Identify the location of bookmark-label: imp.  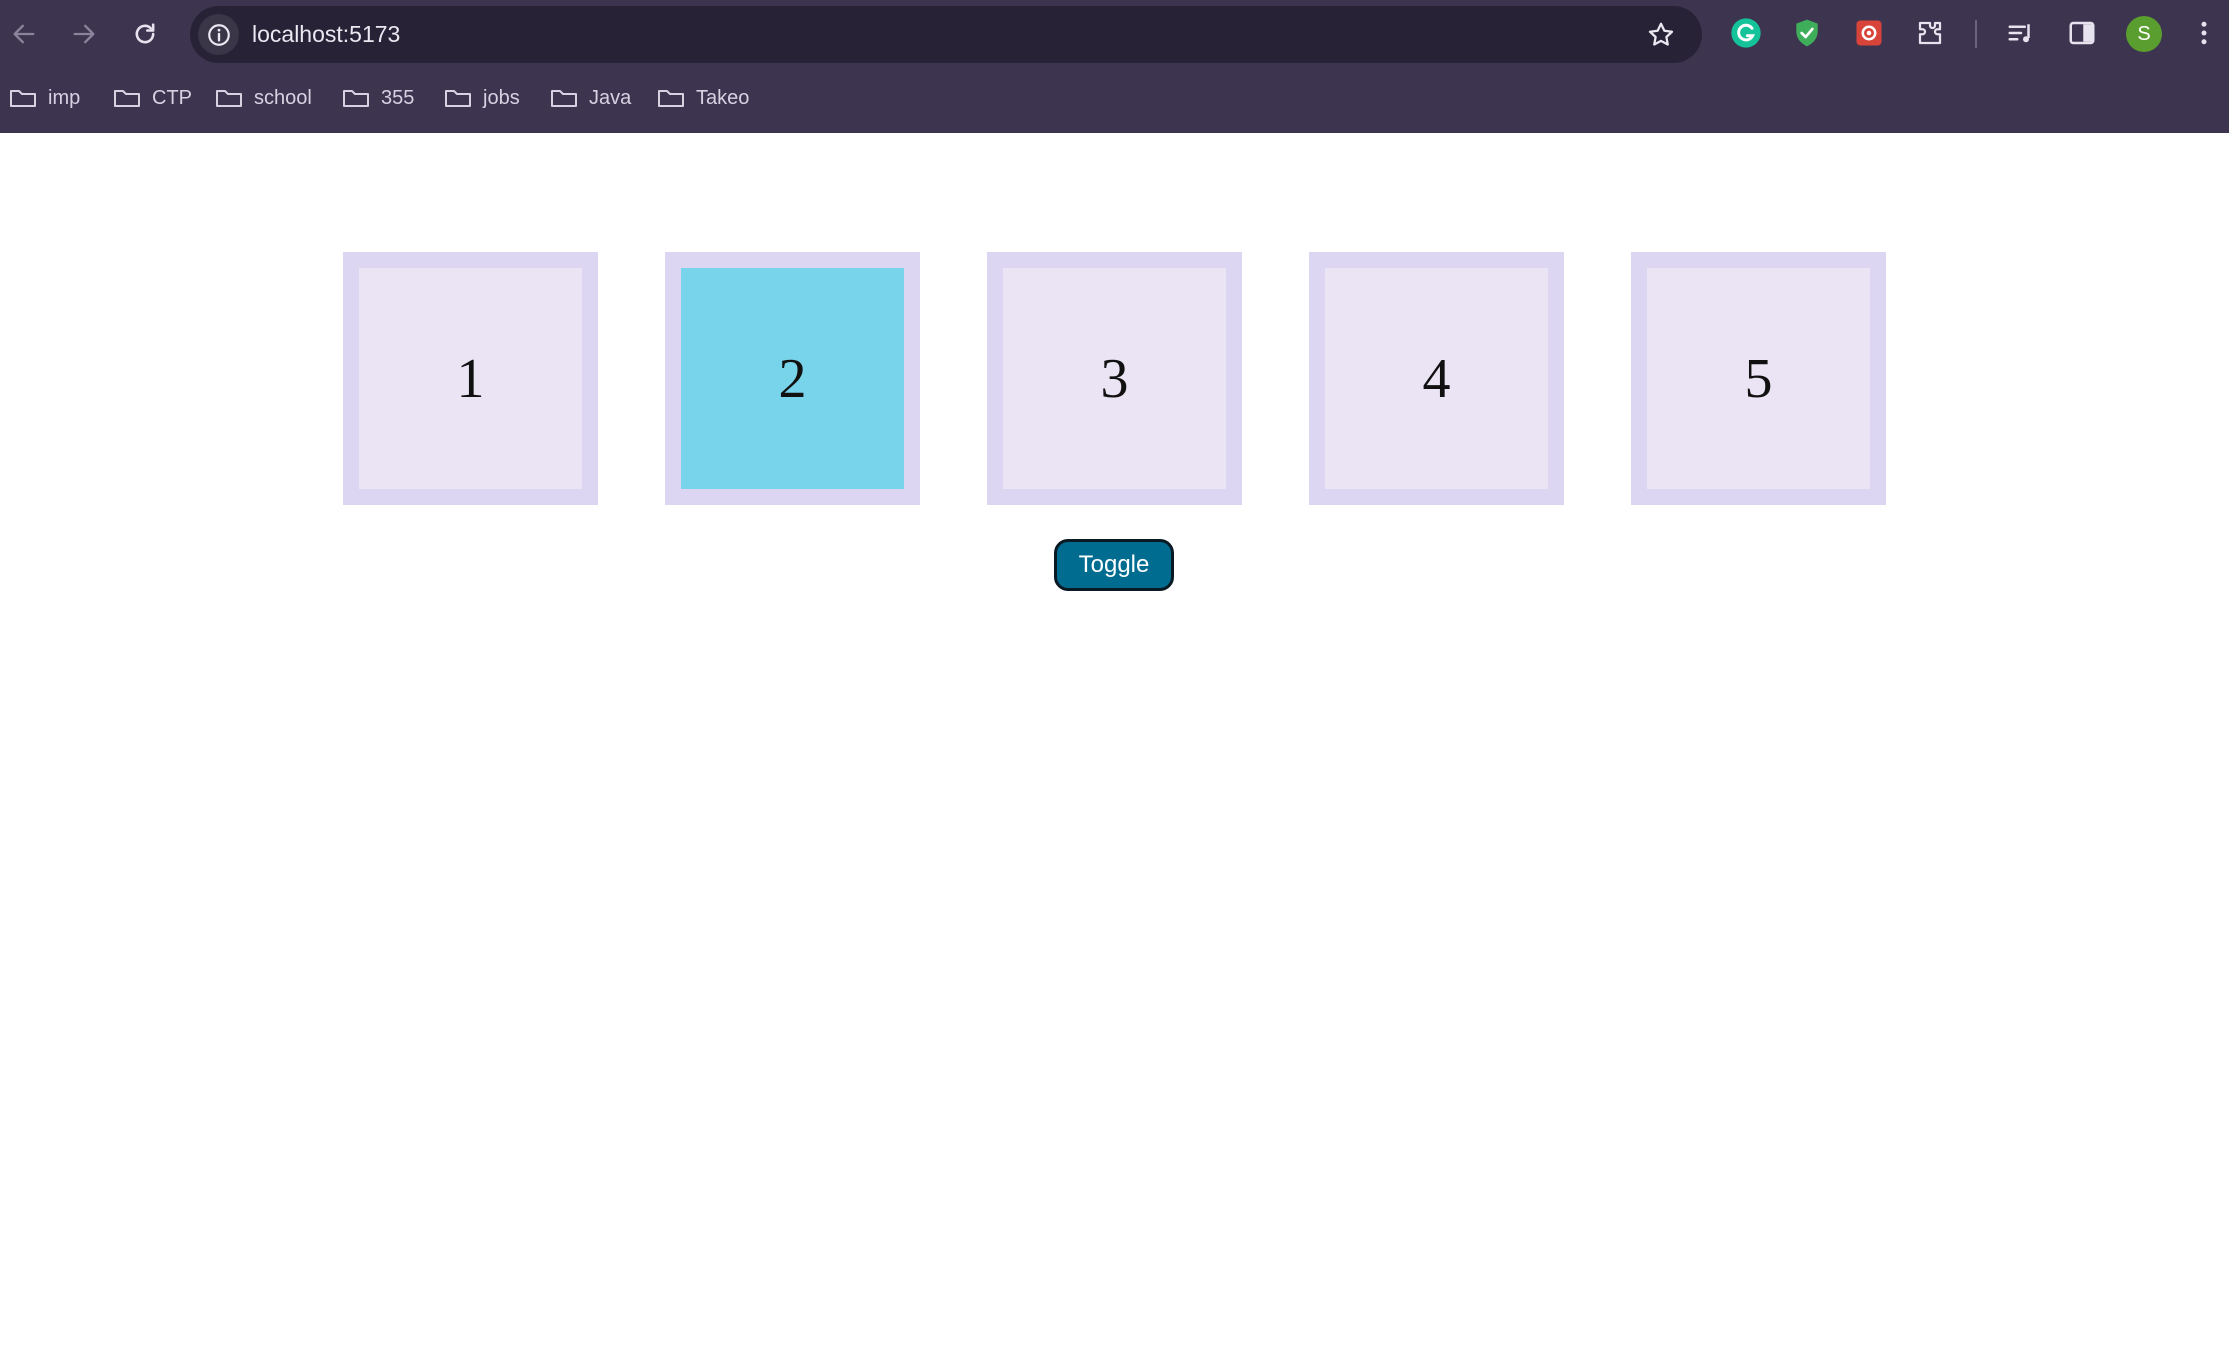
(64, 97).